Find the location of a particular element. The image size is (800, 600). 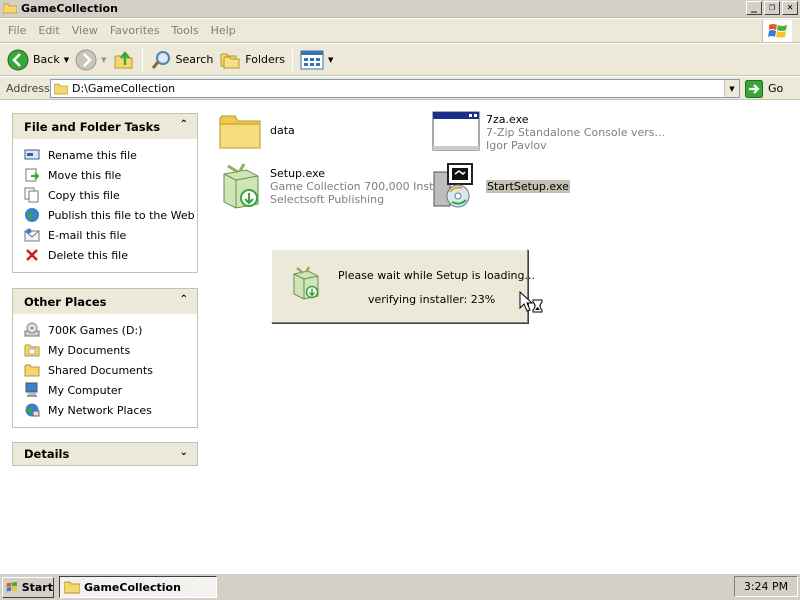

up-folder-button is located at coordinates (124, 60).